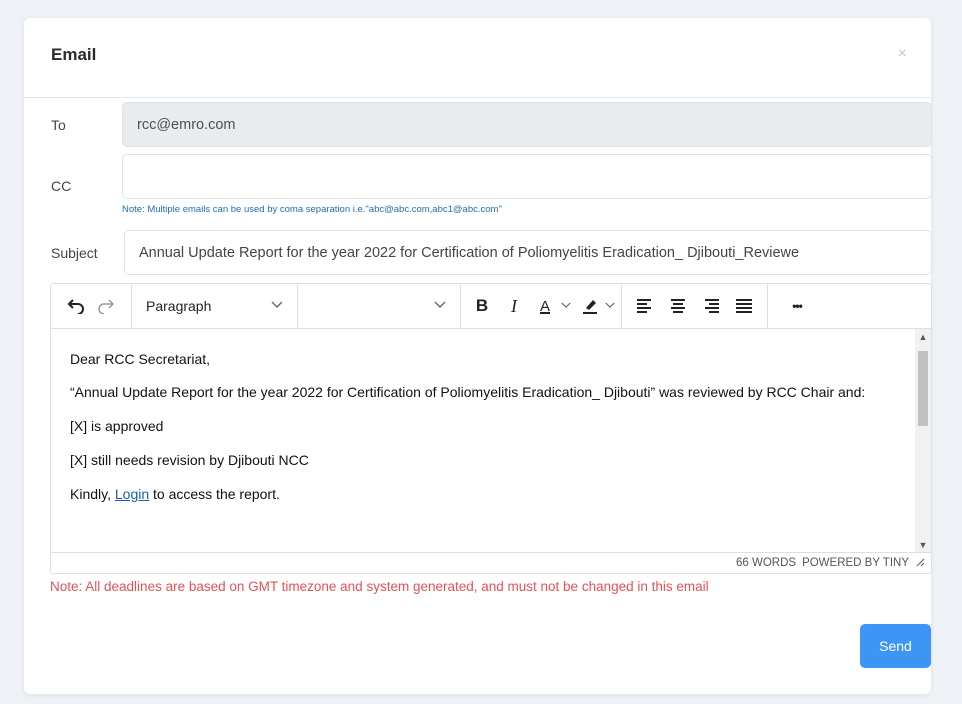 This screenshot has height=704, width=962. I want to click on scroll-up-icon: ▲, so click(923, 337).